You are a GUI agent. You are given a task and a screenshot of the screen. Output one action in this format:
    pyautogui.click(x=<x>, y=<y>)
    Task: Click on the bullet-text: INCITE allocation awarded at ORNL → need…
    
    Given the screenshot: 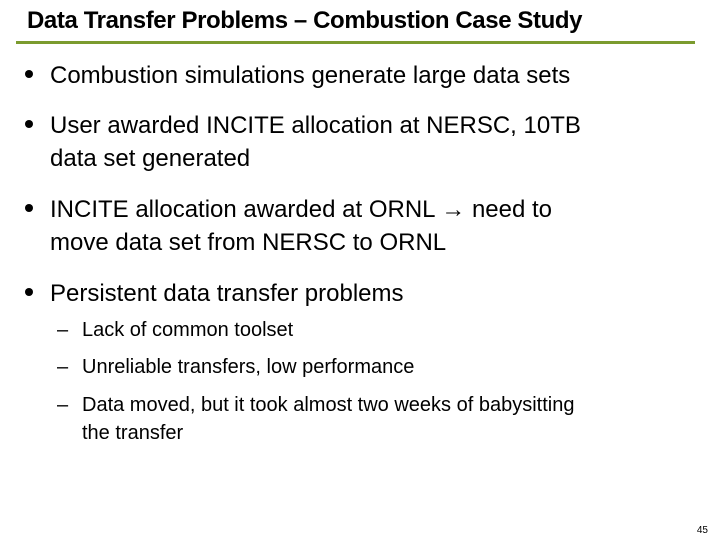 What is the action you would take?
    pyautogui.click(x=301, y=226)
    